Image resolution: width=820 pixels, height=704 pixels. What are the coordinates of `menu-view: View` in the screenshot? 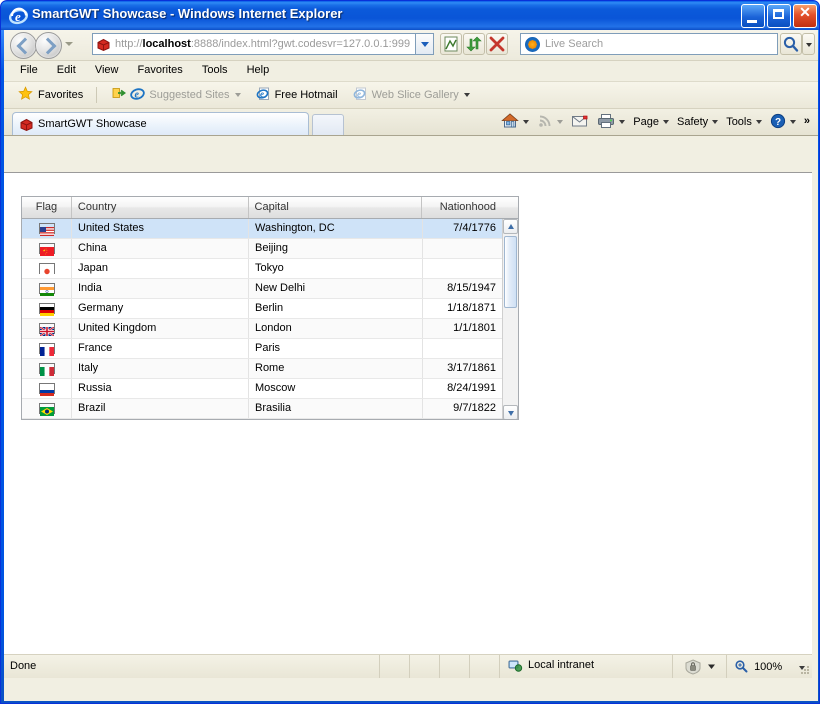 It's located at (107, 69).